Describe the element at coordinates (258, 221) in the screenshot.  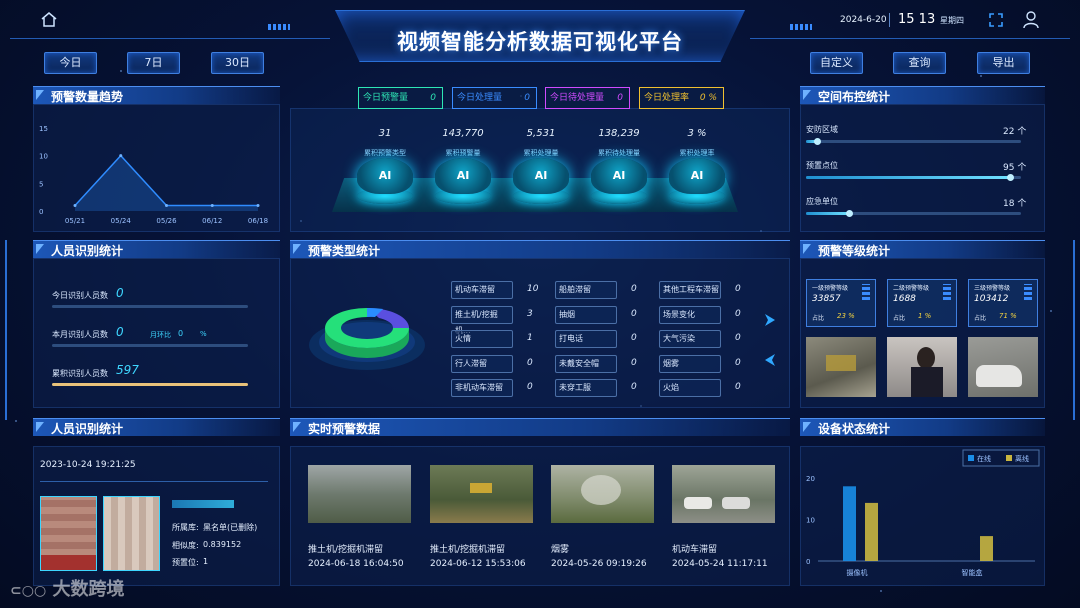
I see `trend-xtick: 06/18` at that location.